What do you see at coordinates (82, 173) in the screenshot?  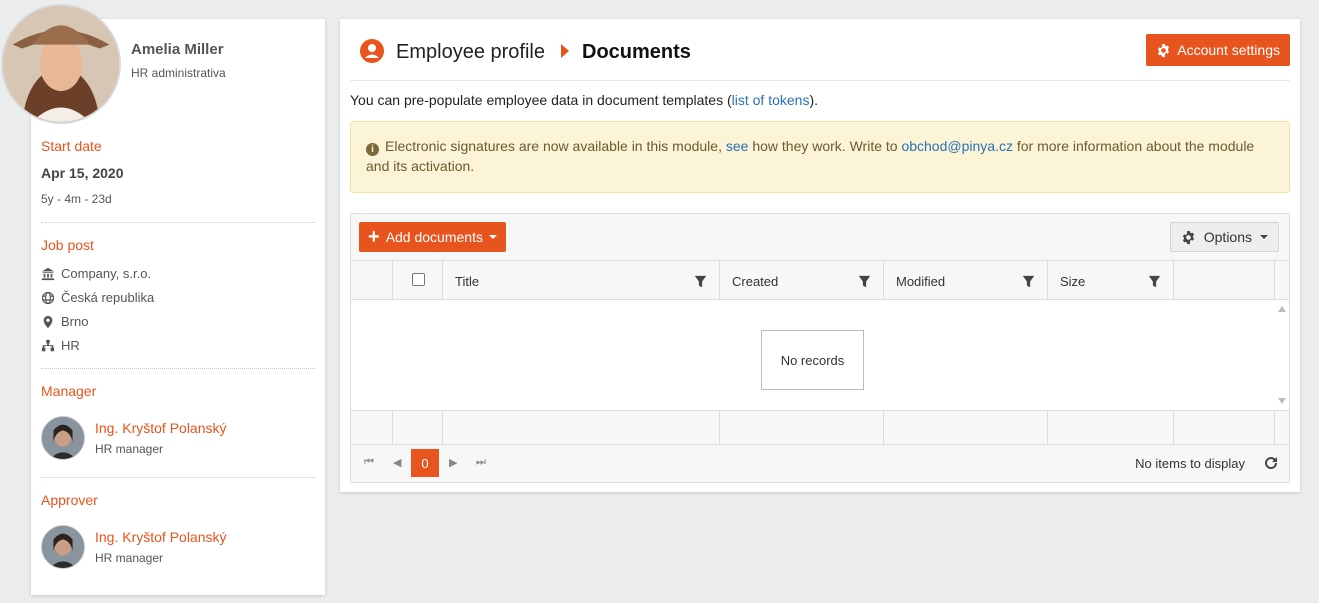 I see `start-date: Apr 15, 2020` at bounding box center [82, 173].